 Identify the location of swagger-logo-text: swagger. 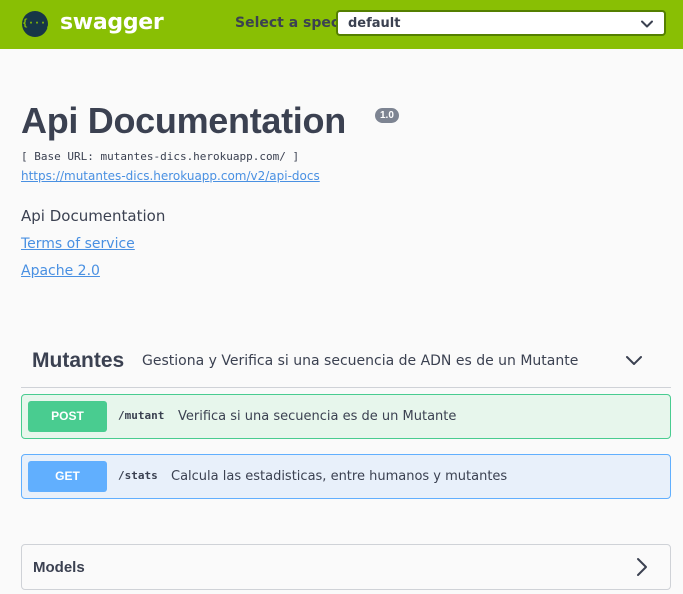
(112, 22).